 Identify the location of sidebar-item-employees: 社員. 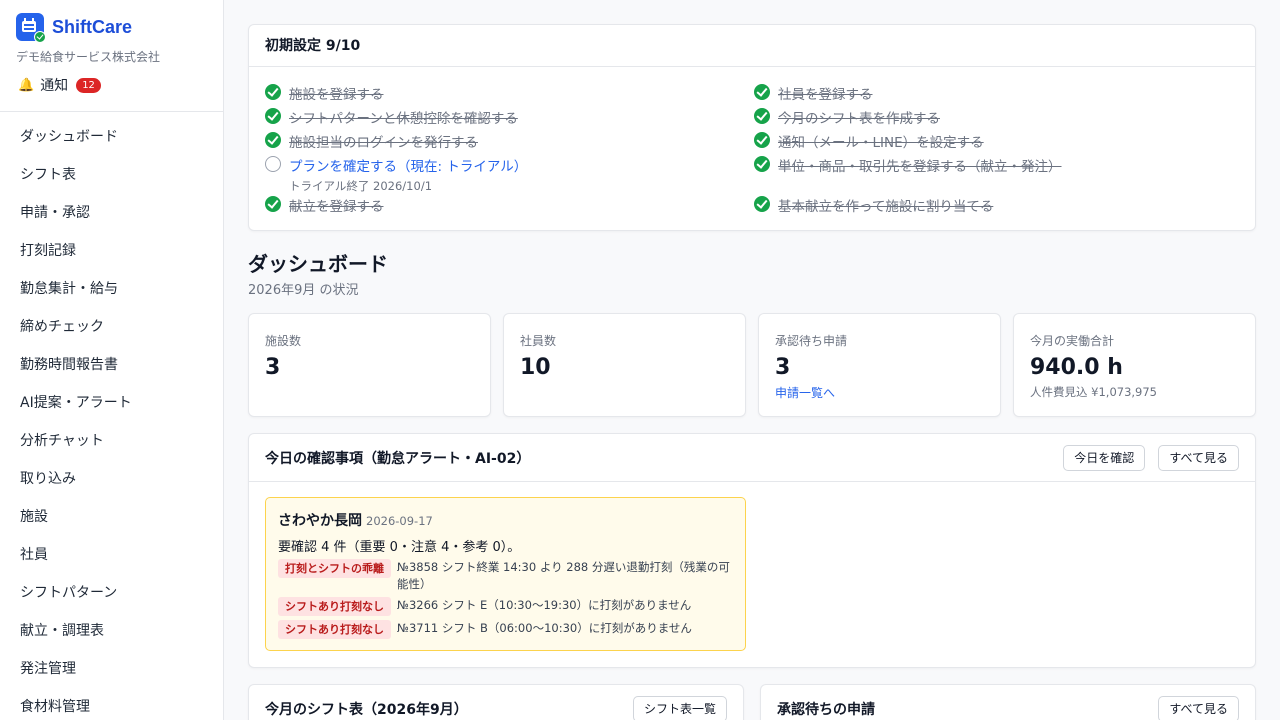
(111, 555).